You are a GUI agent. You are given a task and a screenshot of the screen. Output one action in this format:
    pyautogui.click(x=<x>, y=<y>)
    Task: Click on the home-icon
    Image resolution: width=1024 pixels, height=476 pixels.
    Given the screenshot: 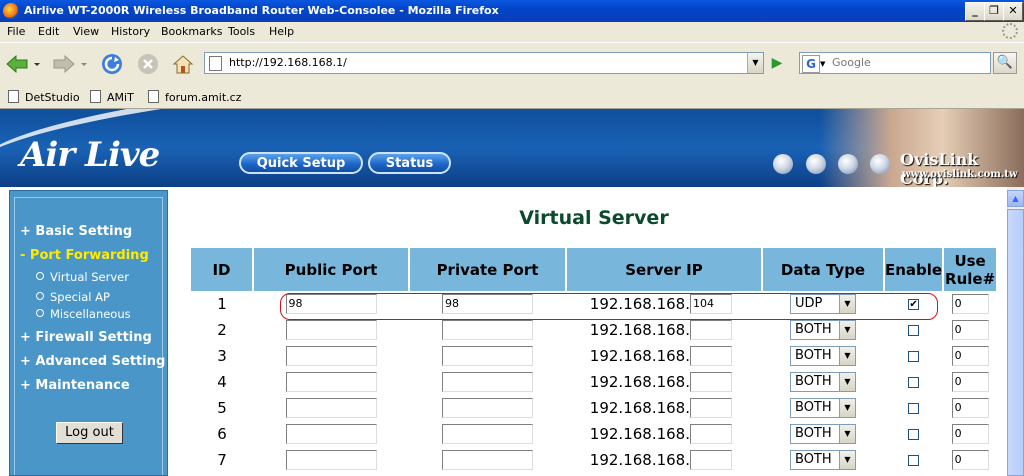 What is the action you would take?
    pyautogui.click(x=183, y=64)
    